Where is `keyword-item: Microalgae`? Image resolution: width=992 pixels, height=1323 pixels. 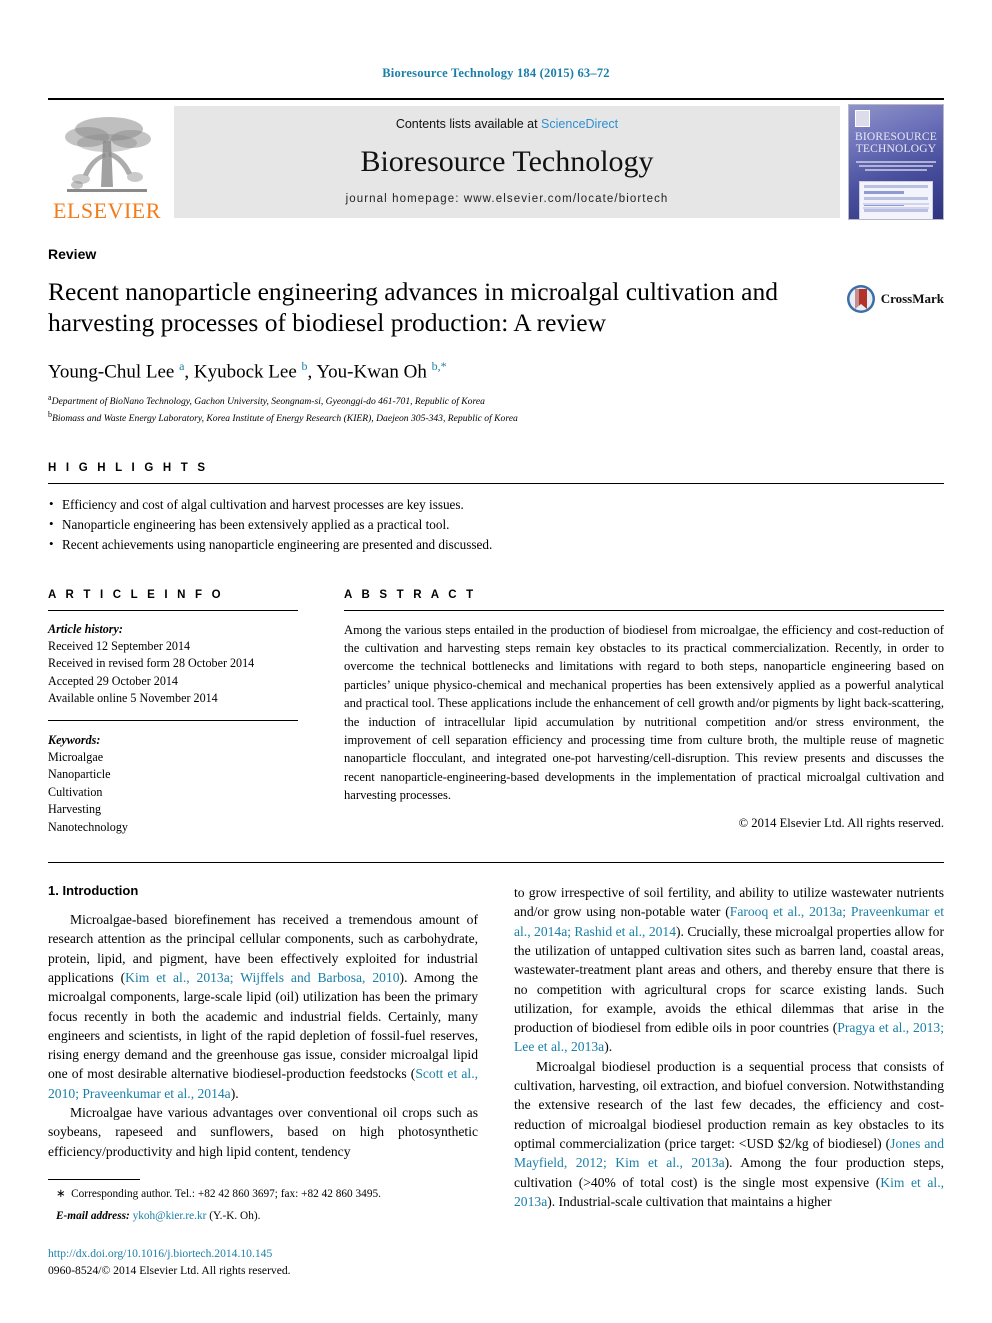
keyword-item: Microalgae is located at coordinates (76, 757).